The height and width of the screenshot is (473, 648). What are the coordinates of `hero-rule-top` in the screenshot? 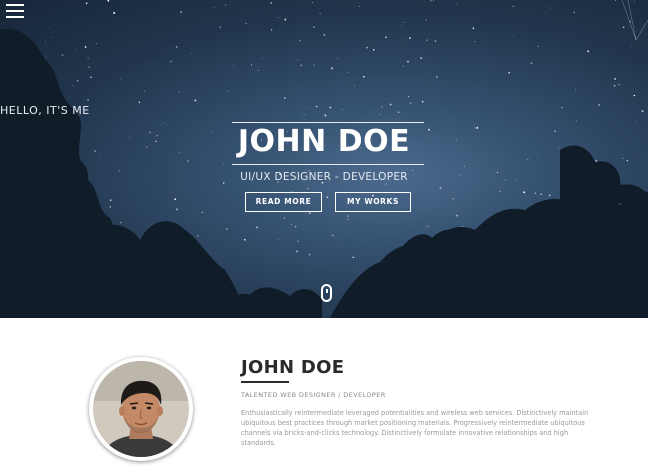 It's located at (328, 122).